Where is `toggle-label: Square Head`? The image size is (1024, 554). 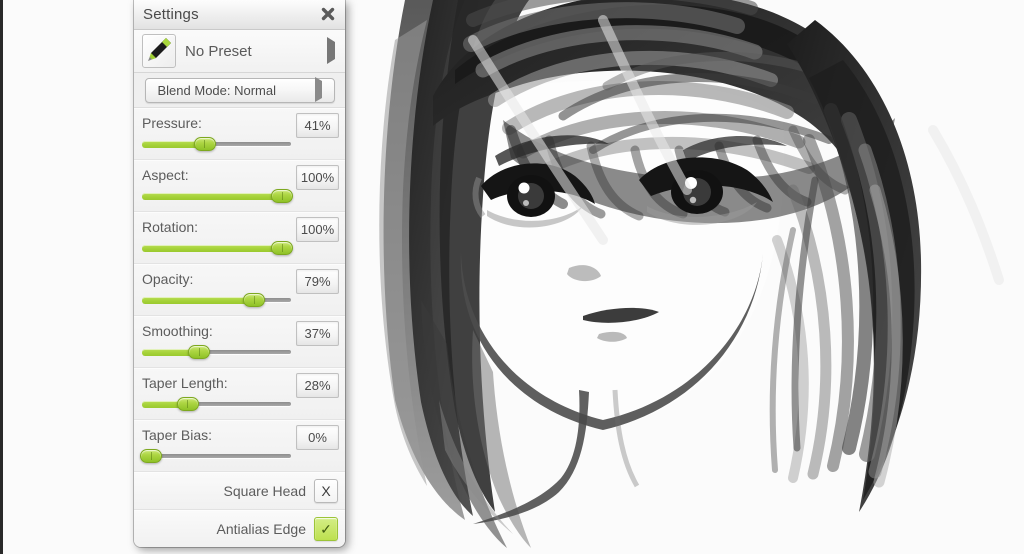
toggle-label: Square Head is located at coordinates (264, 491).